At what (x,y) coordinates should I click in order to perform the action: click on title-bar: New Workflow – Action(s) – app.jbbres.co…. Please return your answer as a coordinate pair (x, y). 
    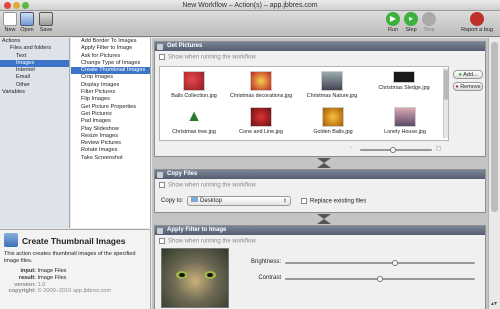
    Looking at the image, I should click on (250, 5).